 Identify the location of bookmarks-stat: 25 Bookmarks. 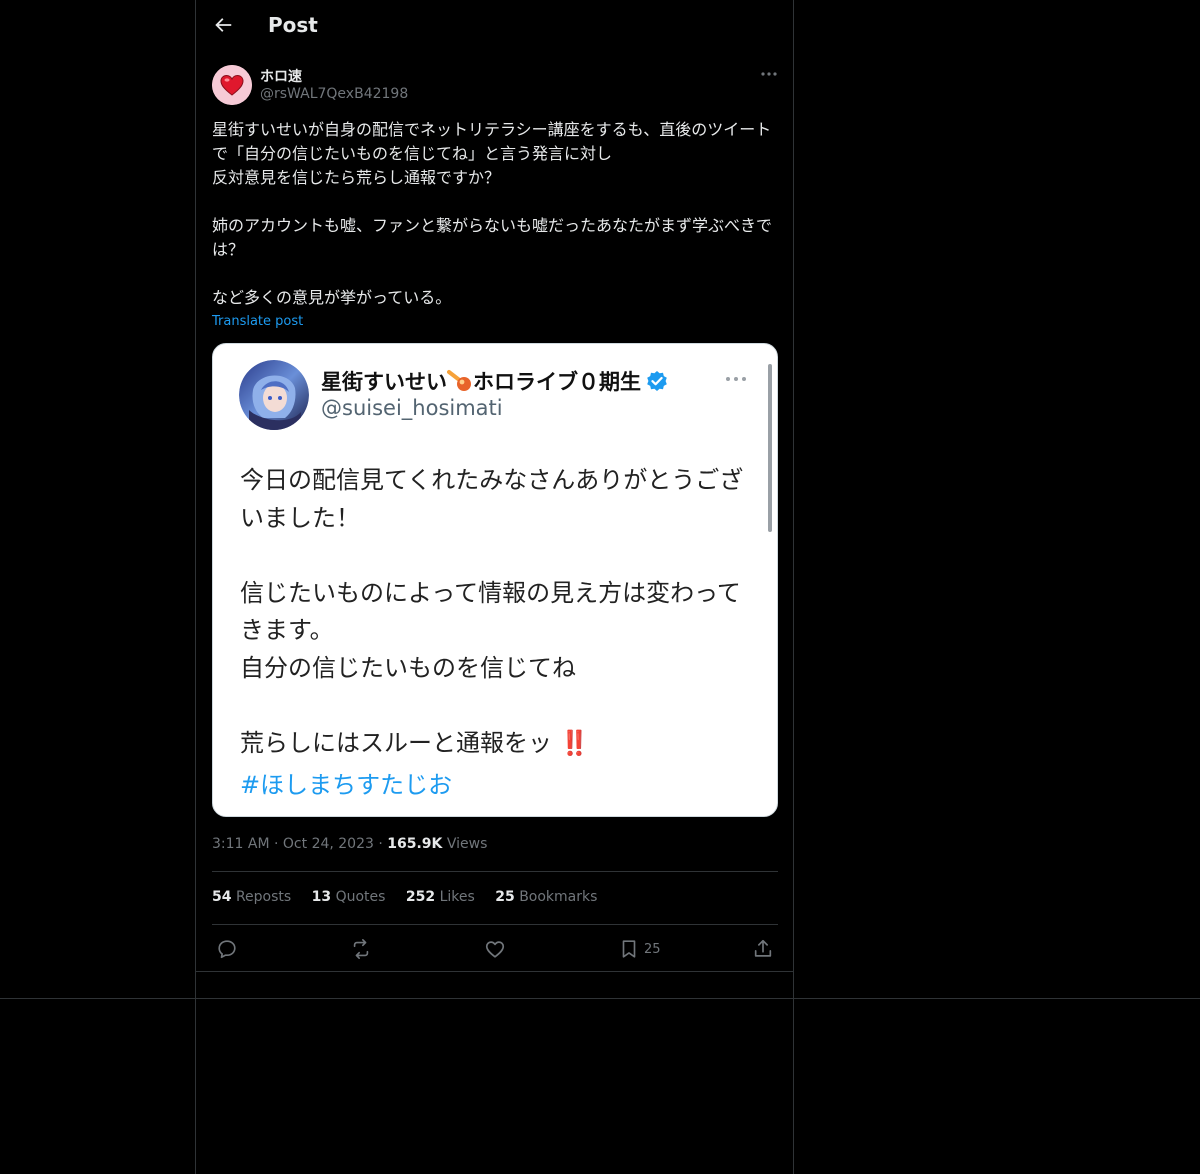
(546, 897).